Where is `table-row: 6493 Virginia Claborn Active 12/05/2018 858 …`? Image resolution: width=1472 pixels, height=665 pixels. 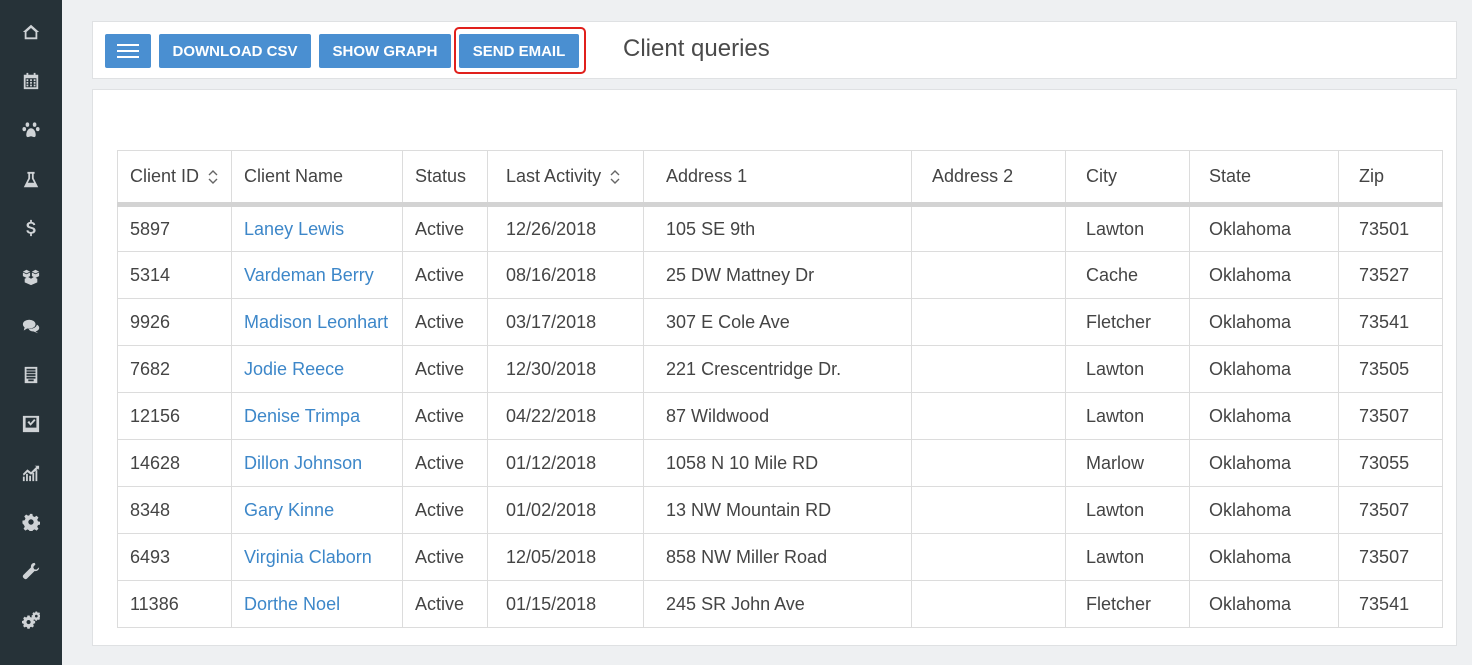
table-row: 6493 Virginia Claborn Active 12/05/2018 858 … is located at coordinates (779, 557).